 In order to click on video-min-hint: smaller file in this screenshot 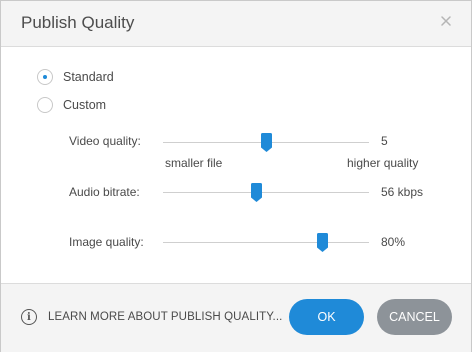, I will do `click(194, 163)`.